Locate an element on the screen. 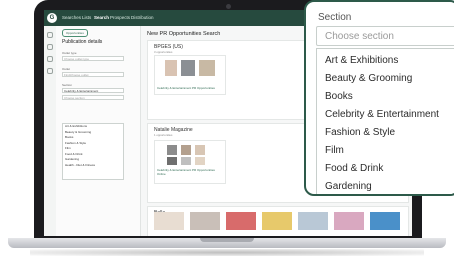 The height and width of the screenshot is (260, 454). outlet-label: Outlet is located at coordinates (66, 69).